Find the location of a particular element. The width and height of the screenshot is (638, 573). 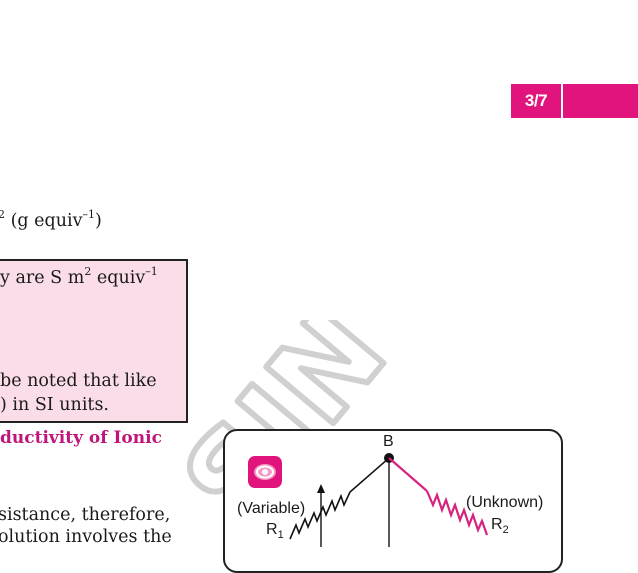

r2-sub: 2 is located at coordinates (505, 530).